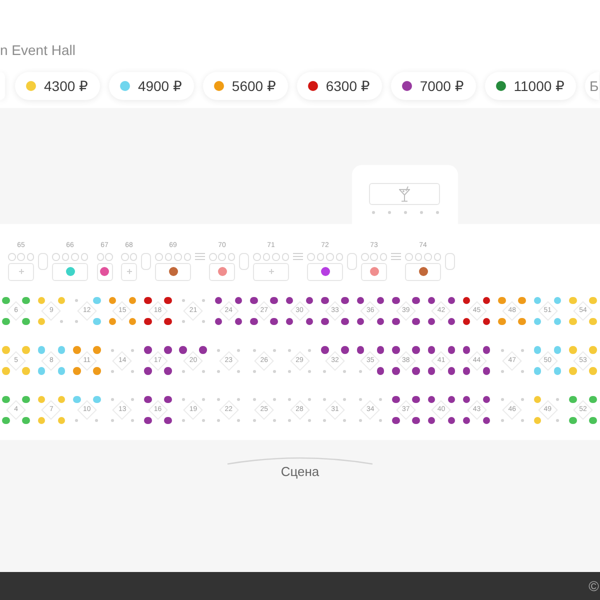 This screenshot has width=600, height=600. Describe the element at coordinates (300, 471) in the screenshot. I see `stage-label: Сцена` at that location.